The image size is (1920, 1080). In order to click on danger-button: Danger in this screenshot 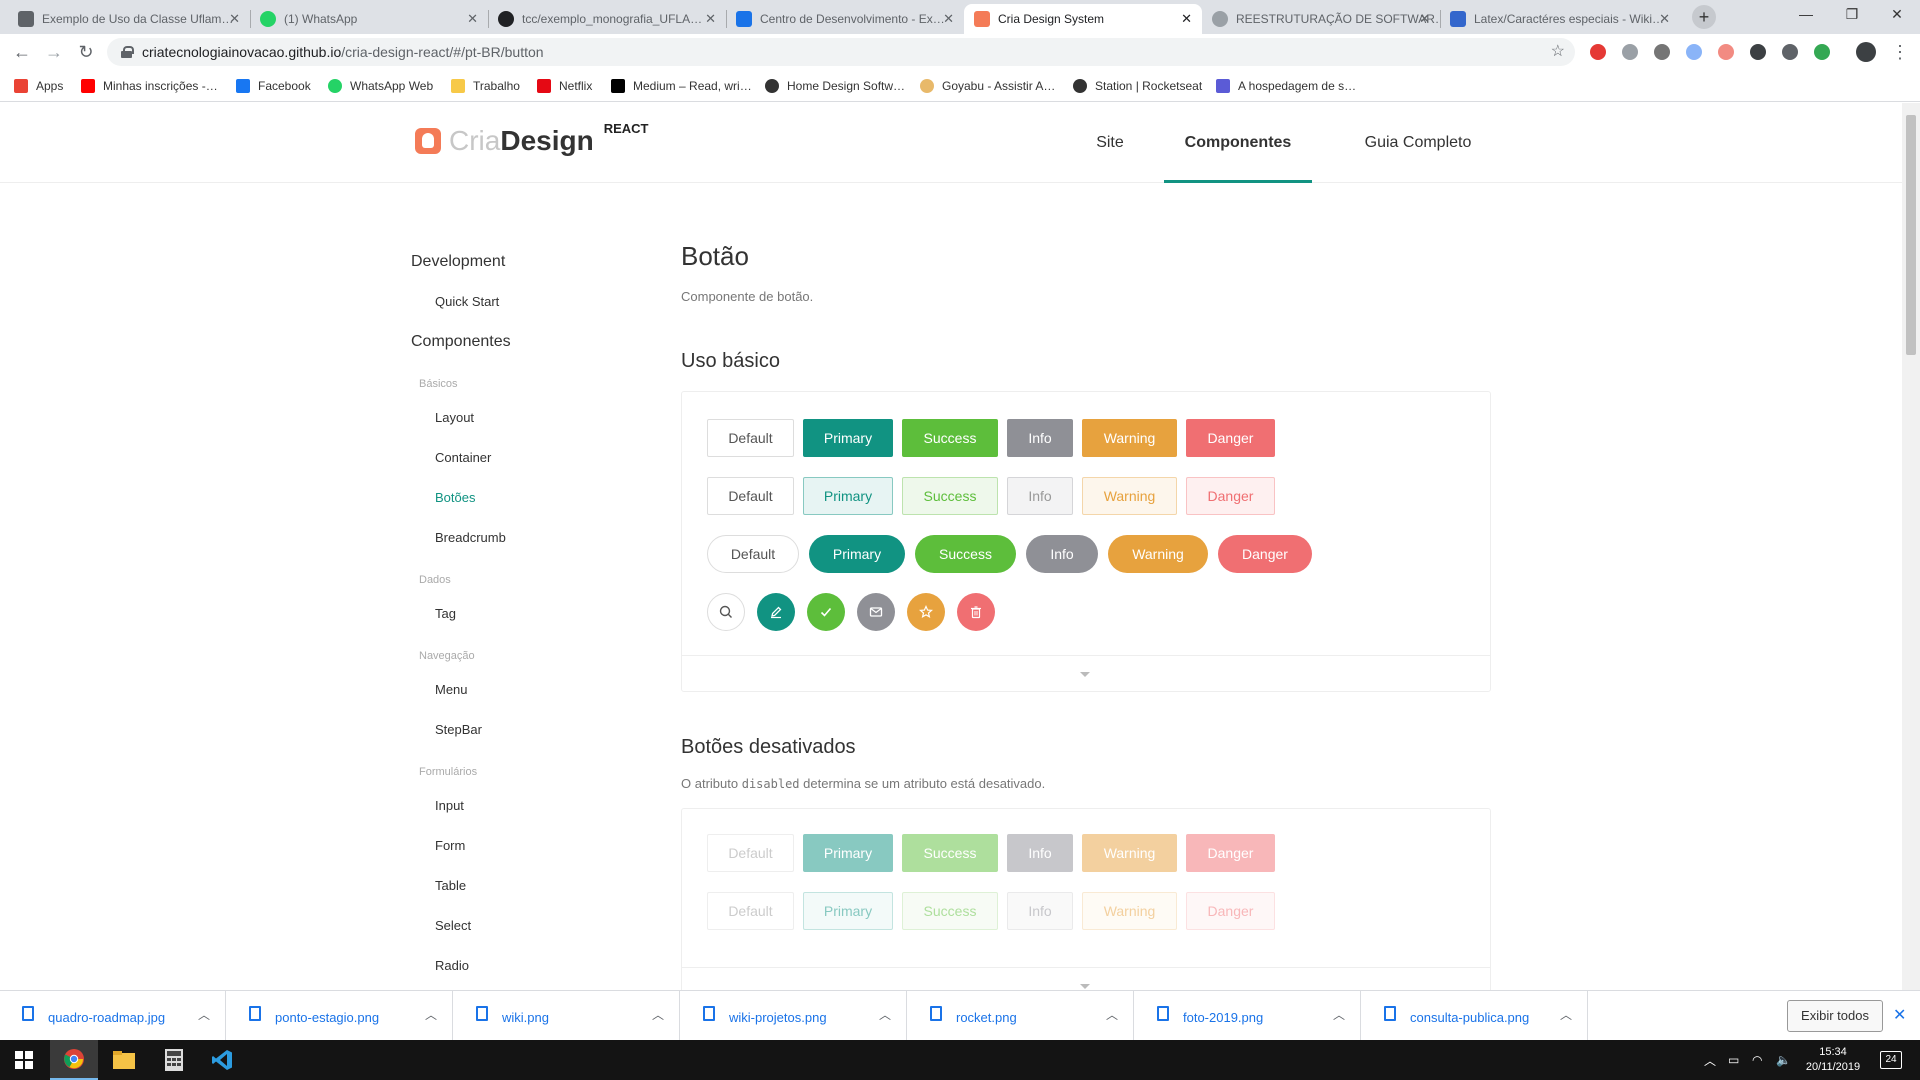, I will do `click(1230, 438)`.